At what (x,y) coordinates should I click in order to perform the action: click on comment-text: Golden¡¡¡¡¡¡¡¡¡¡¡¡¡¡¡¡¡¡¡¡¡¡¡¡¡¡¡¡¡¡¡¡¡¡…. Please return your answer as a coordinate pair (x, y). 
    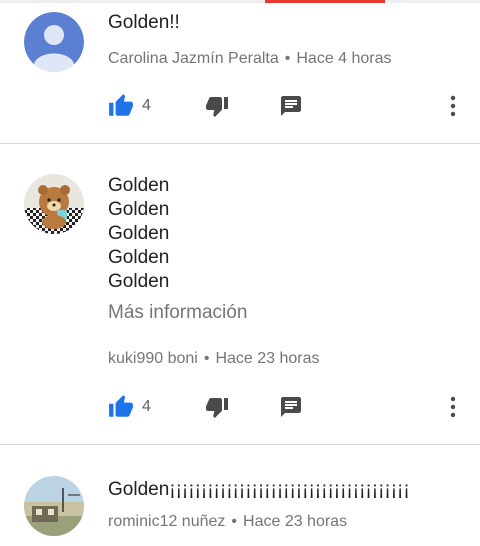
    Looking at the image, I should click on (259, 490).